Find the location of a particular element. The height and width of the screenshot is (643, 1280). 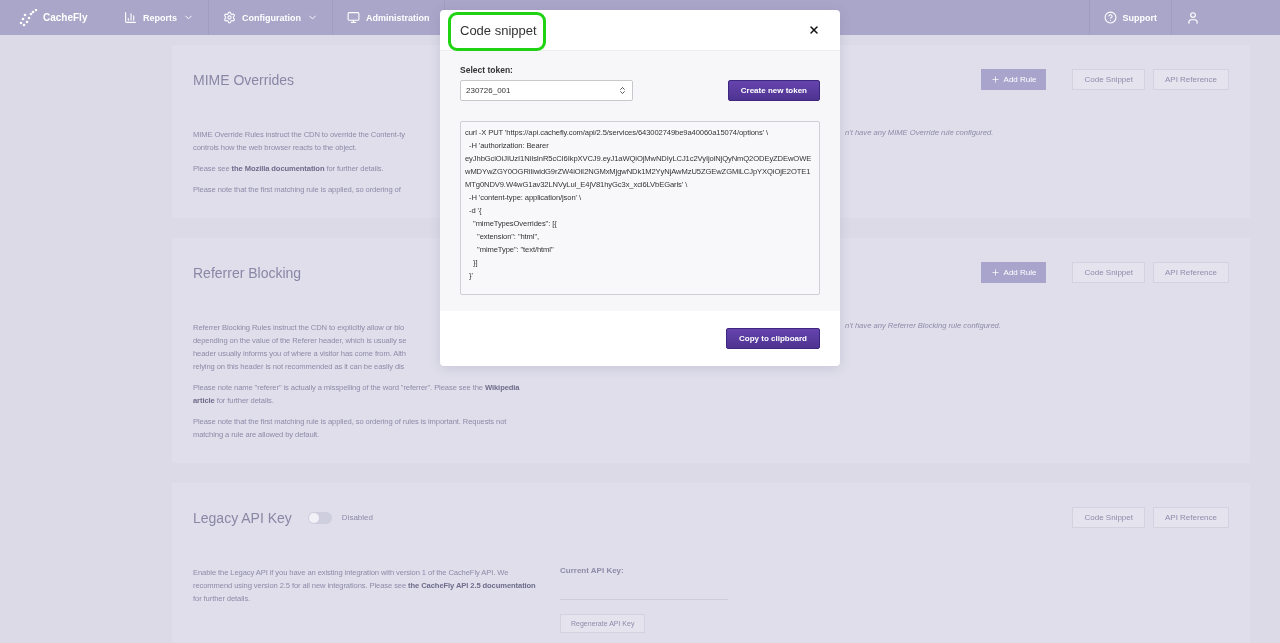

toggle-switch is located at coordinates (319, 517).